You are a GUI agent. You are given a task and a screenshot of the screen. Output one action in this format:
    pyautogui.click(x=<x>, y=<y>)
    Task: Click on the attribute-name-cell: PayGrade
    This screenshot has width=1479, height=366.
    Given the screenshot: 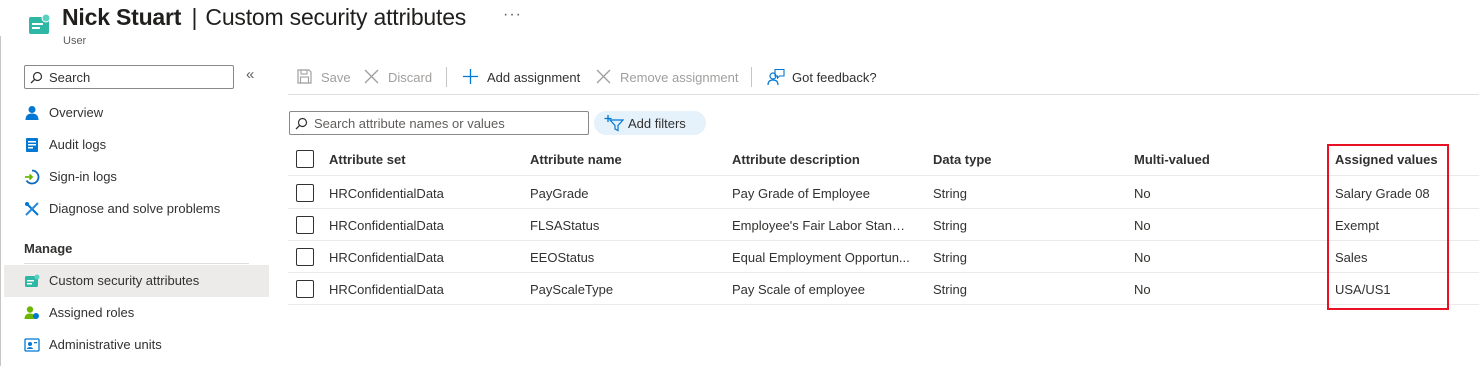 What is the action you would take?
    pyautogui.click(x=559, y=193)
    